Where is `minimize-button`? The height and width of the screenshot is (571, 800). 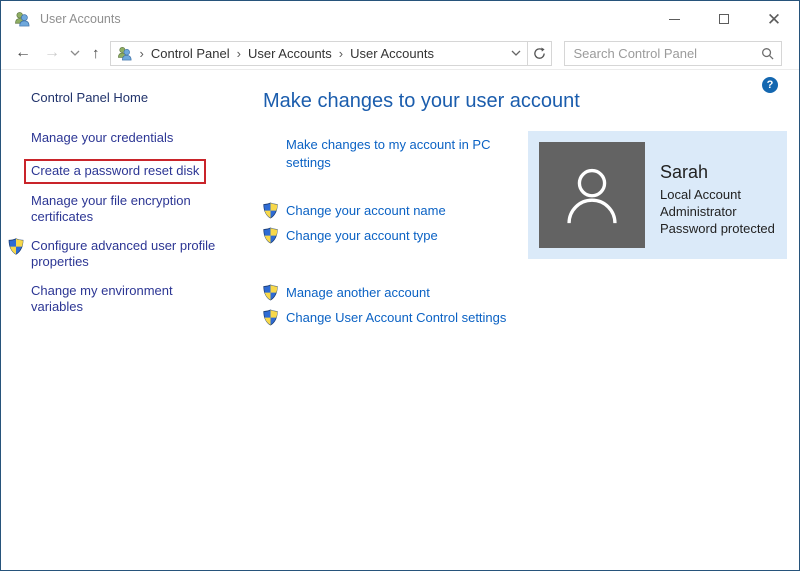
minimize-button is located at coordinates (674, 19).